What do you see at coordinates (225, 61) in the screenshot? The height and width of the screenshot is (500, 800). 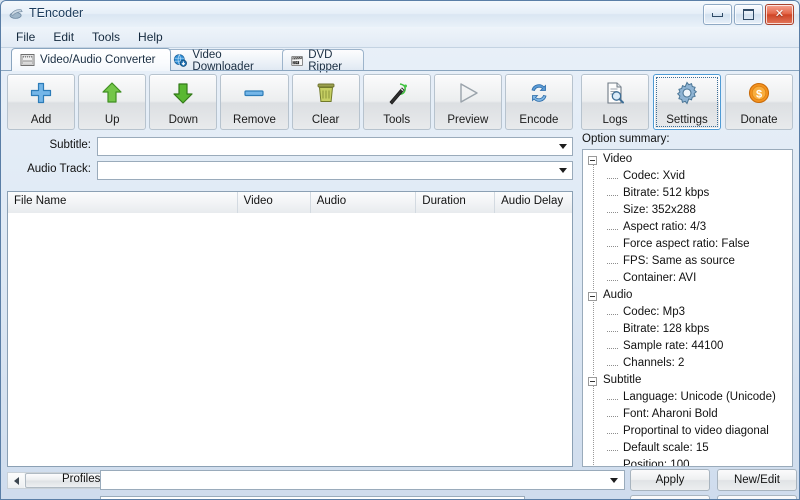 I see `tab-video-downloader: Video Downloader` at bounding box center [225, 61].